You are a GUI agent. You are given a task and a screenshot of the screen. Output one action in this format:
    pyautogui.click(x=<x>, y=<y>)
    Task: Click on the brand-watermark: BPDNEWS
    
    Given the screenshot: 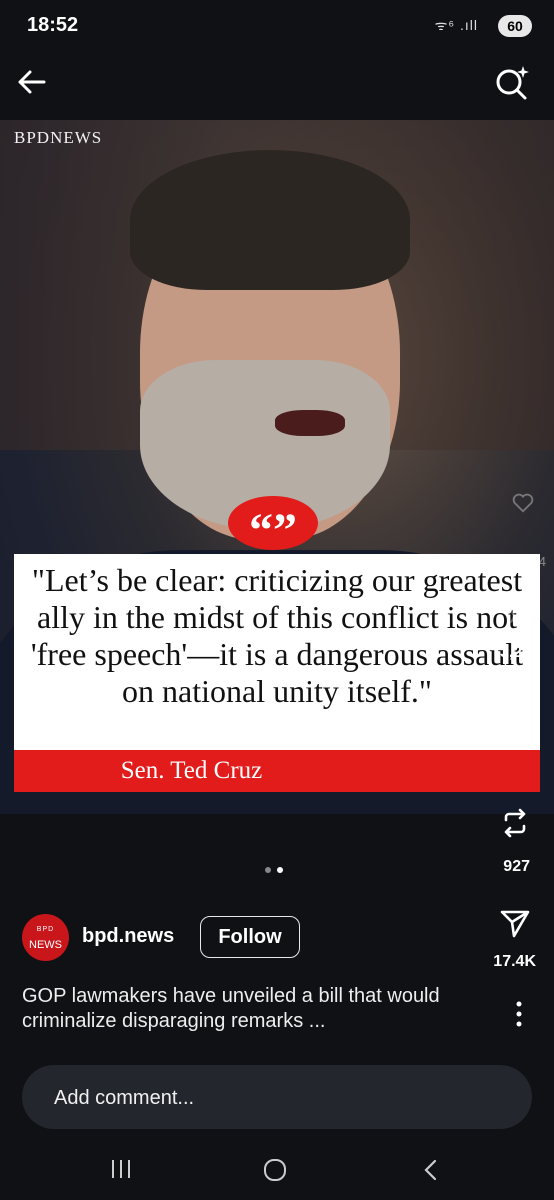 What is the action you would take?
    pyautogui.click(x=58, y=137)
    